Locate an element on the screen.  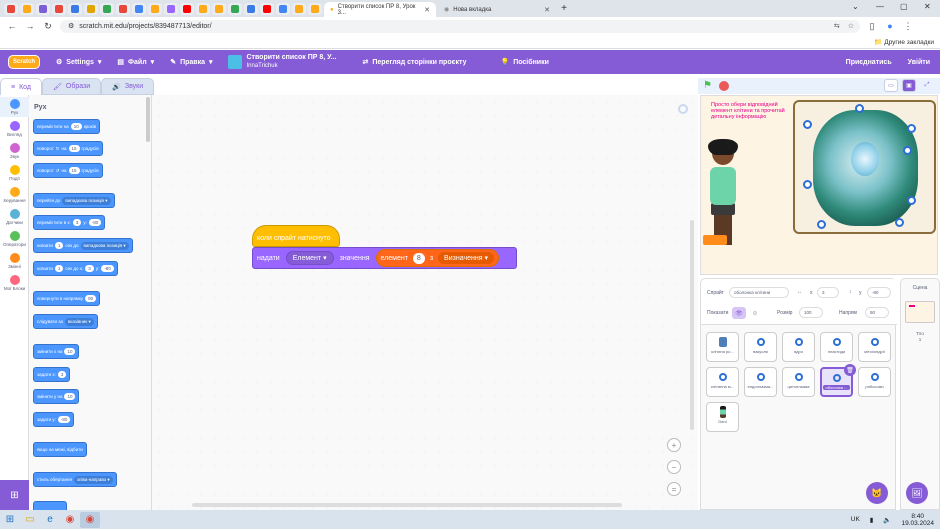
fullscreen-icon: ⤢ is located at coordinates (927, 85).